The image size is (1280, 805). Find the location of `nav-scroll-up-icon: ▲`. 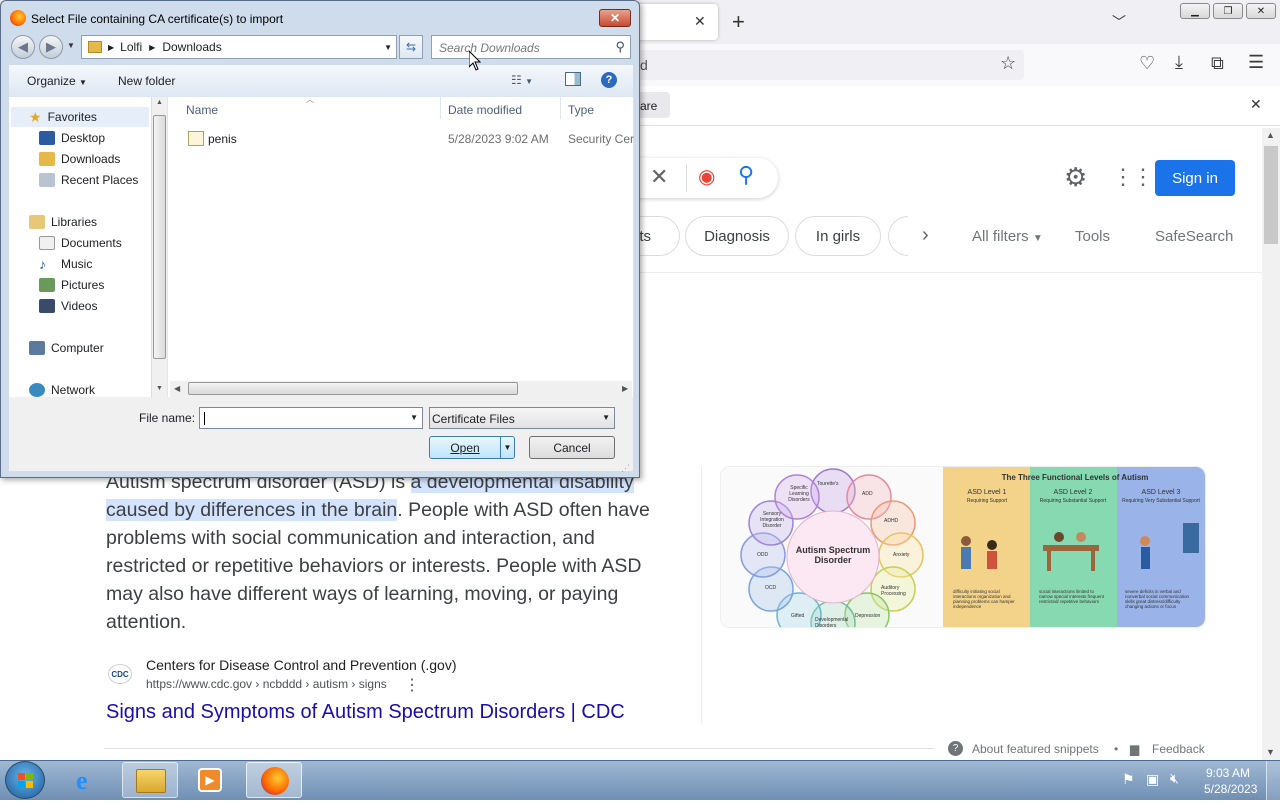

nav-scroll-up-icon: ▲ is located at coordinates (159, 102).